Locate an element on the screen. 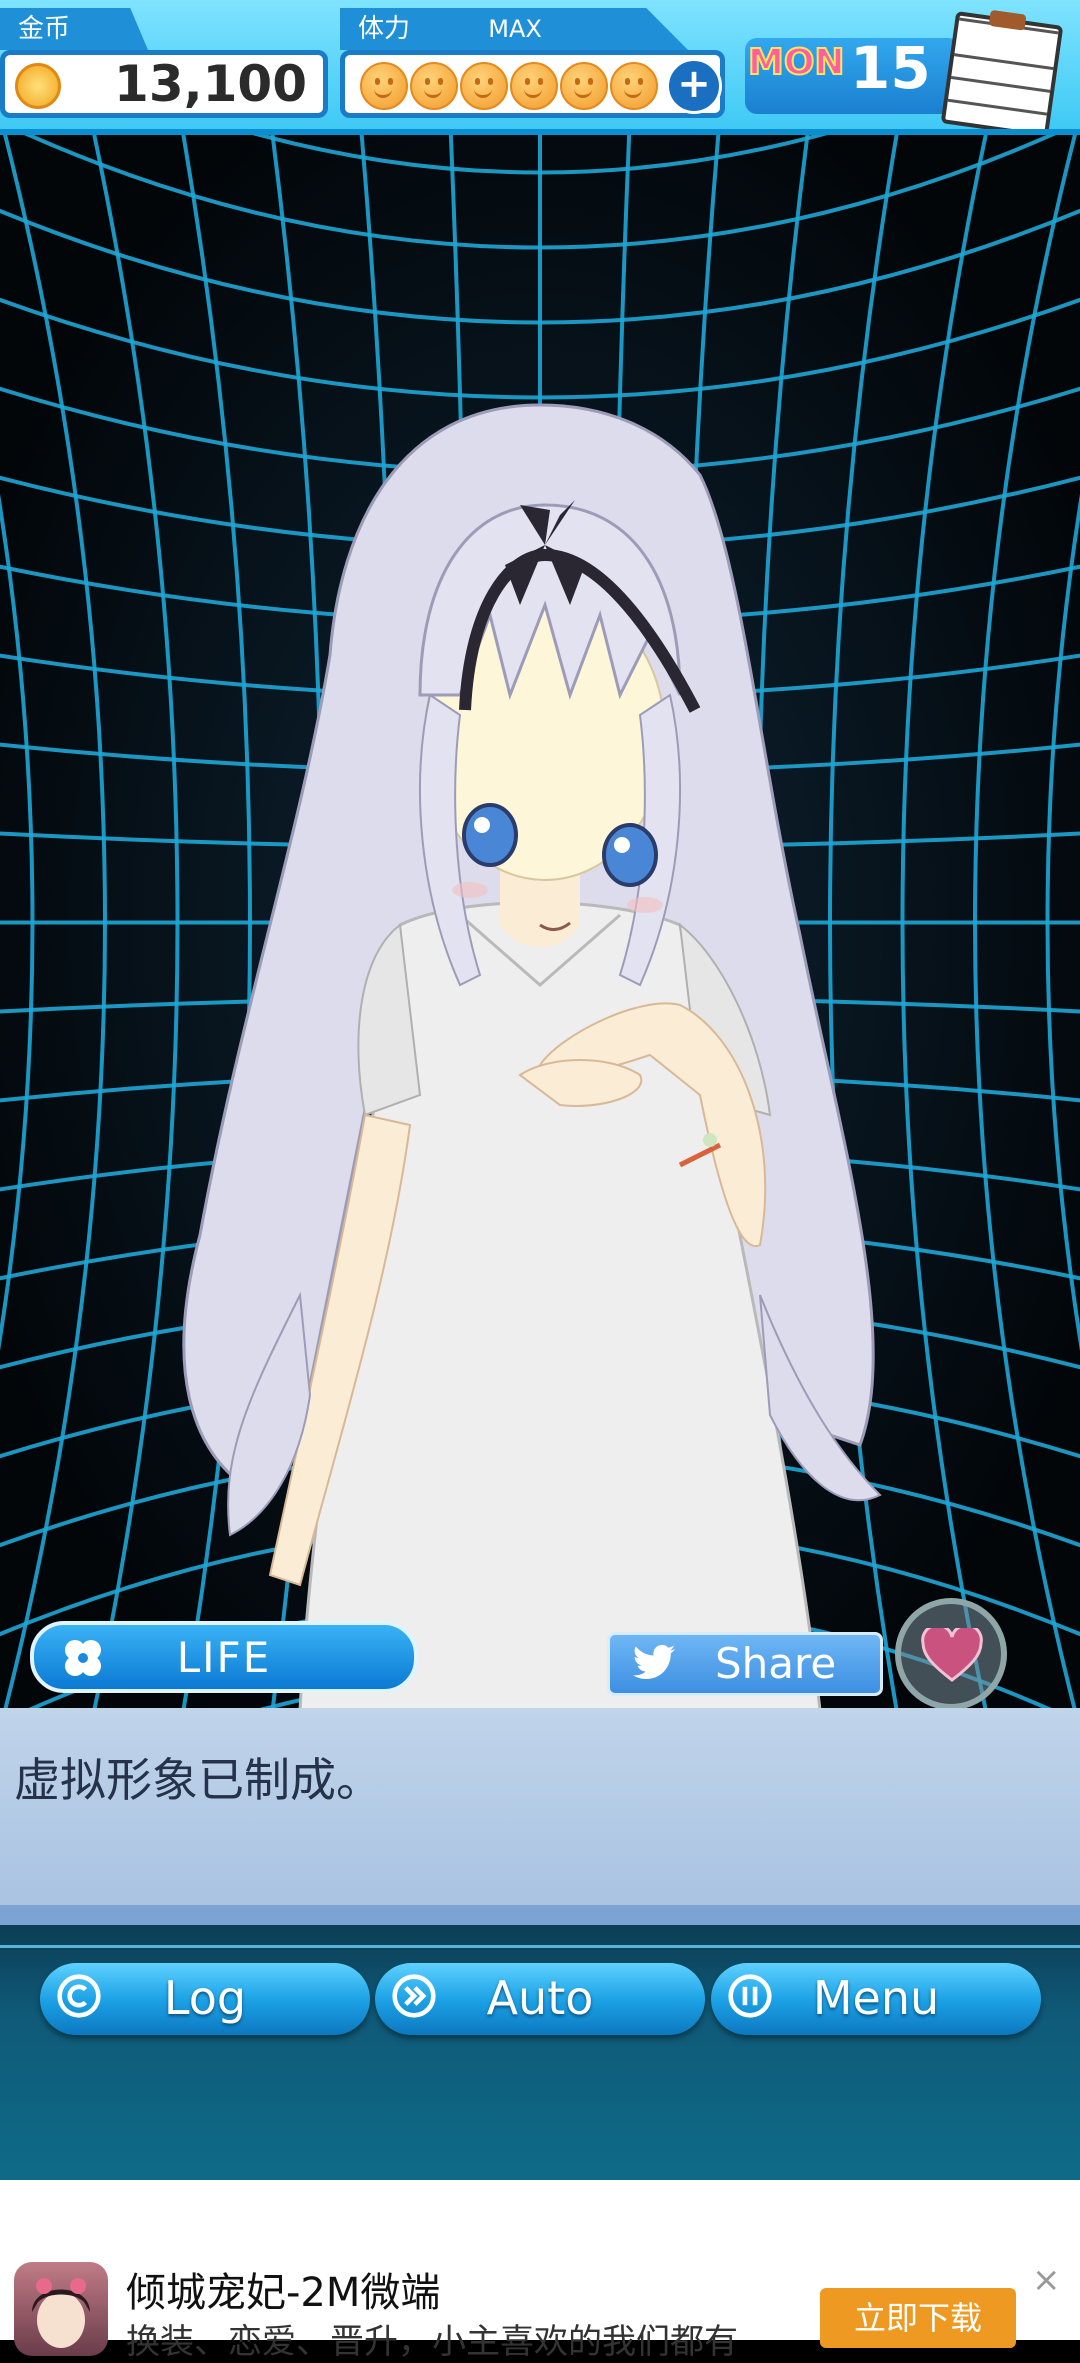  dialog-divider is located at coordinates (540, 1915).